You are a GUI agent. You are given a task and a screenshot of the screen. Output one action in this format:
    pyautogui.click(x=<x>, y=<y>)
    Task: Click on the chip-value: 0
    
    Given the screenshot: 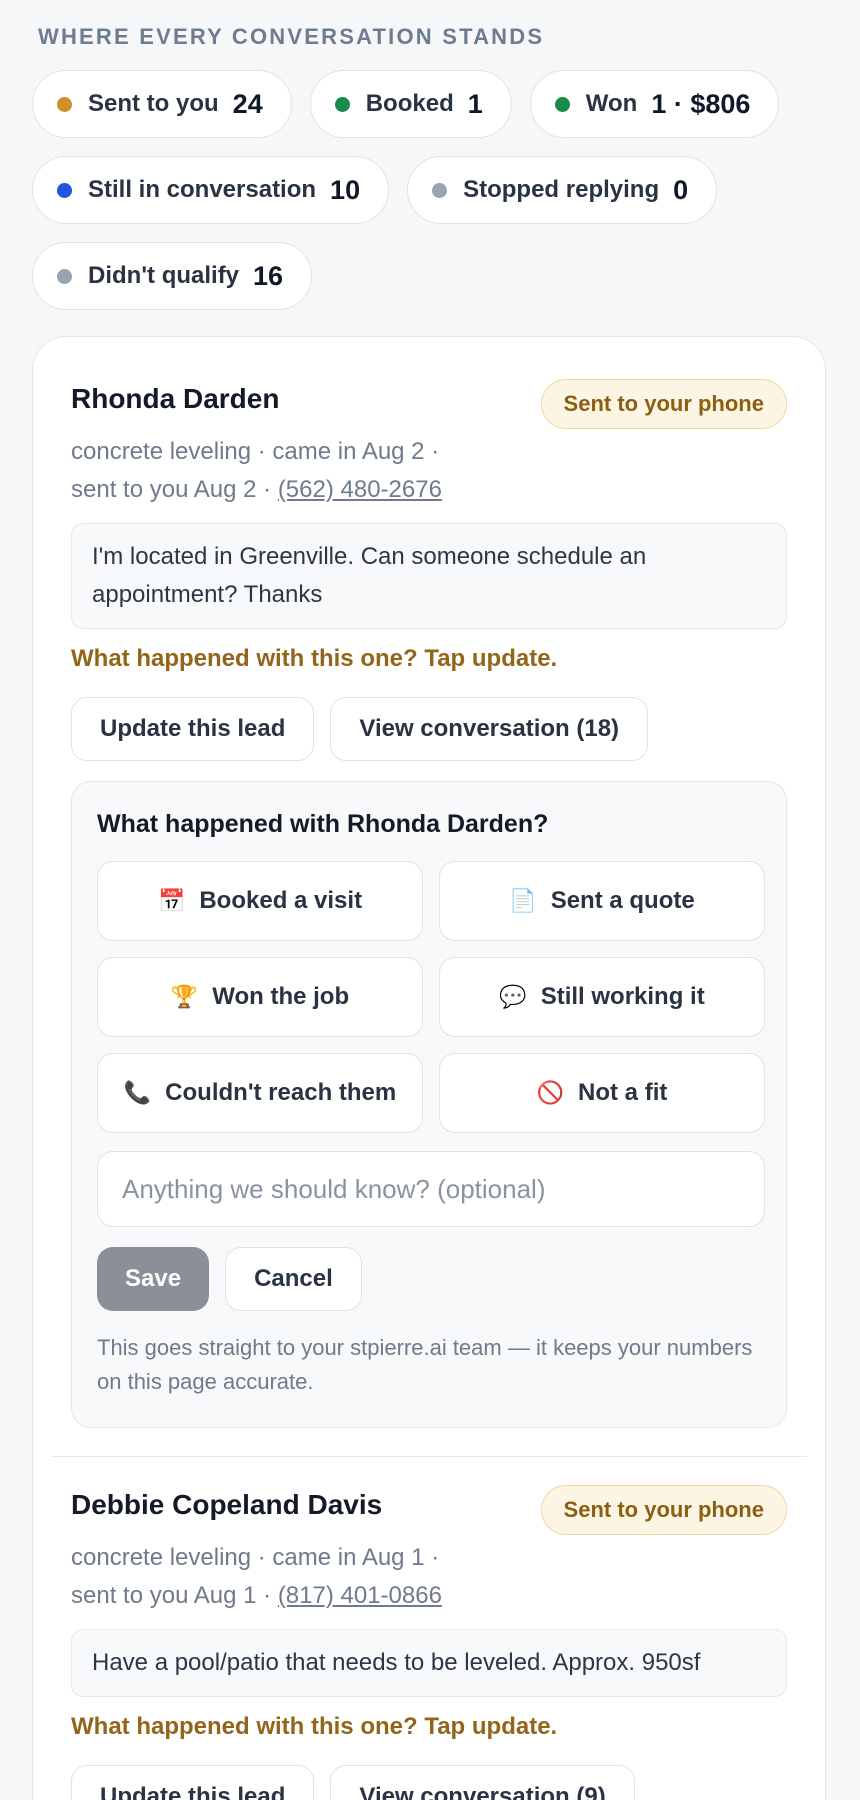 What is the action you would take?
    pyautogui.click(x=681, y=189)
    